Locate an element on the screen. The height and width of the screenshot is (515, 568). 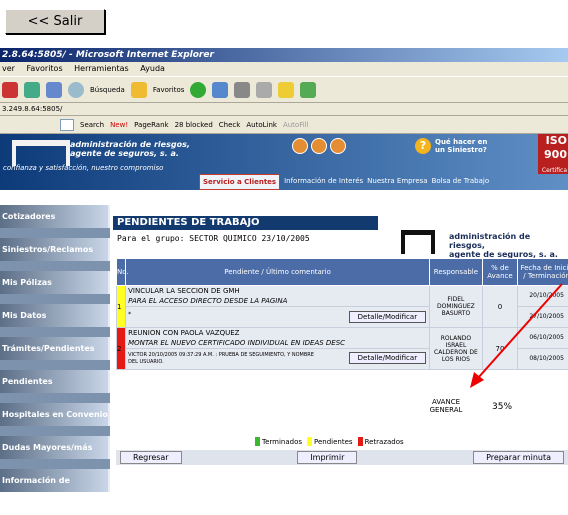
print-icon is located at coordinates (242, 90).